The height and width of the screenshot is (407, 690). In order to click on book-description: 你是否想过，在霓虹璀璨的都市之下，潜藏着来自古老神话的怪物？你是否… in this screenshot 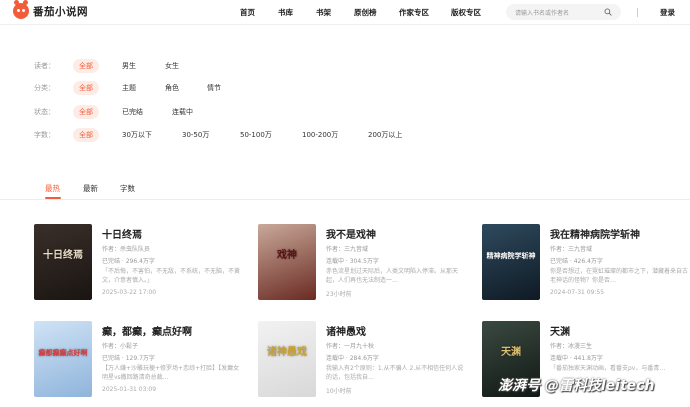, I will do `click(619, 276)`.